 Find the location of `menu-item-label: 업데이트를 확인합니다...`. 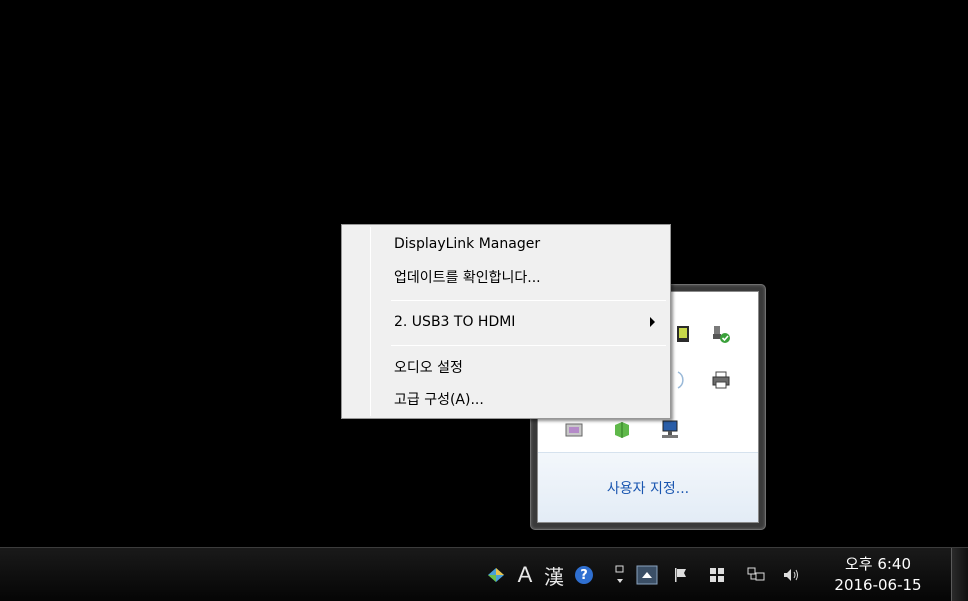

menu-item-label: 업데이트를 확인합니다... is located at coordinates (467, 278).